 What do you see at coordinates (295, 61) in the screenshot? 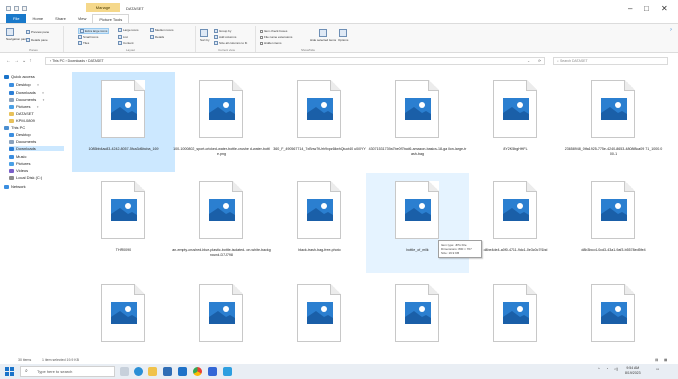
I see `address-field: › This PC › Downloads › DATASET ⌄ ⟳` at bounding box center [295, 61].